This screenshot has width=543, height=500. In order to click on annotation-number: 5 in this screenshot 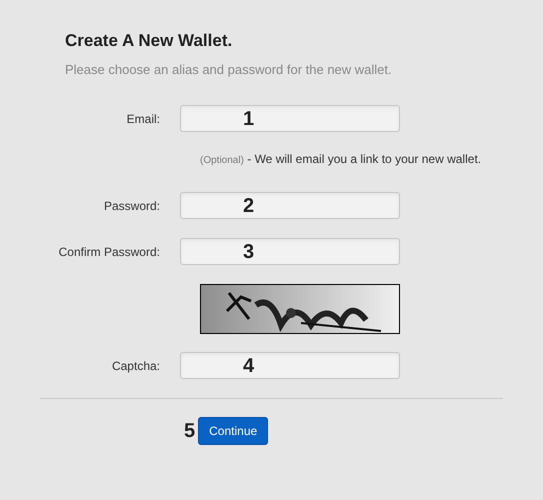, I will do `click(190, 431)`.